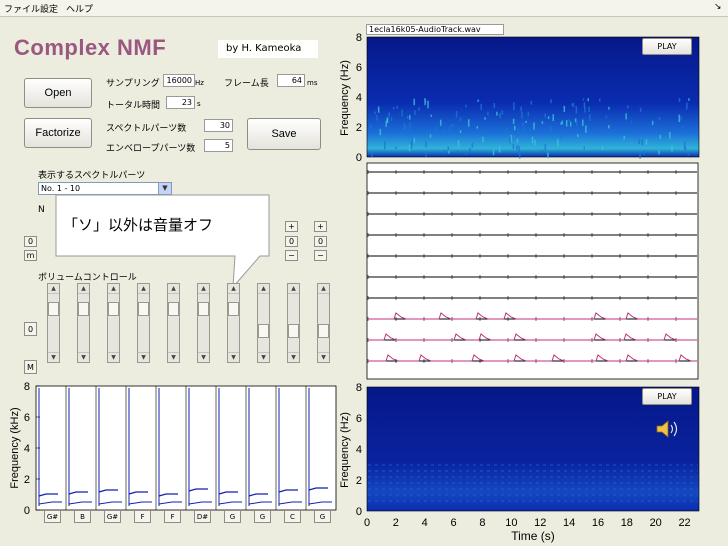  I want to click on left-y-axis-label: Frequency (kHz), so click(15, 447).